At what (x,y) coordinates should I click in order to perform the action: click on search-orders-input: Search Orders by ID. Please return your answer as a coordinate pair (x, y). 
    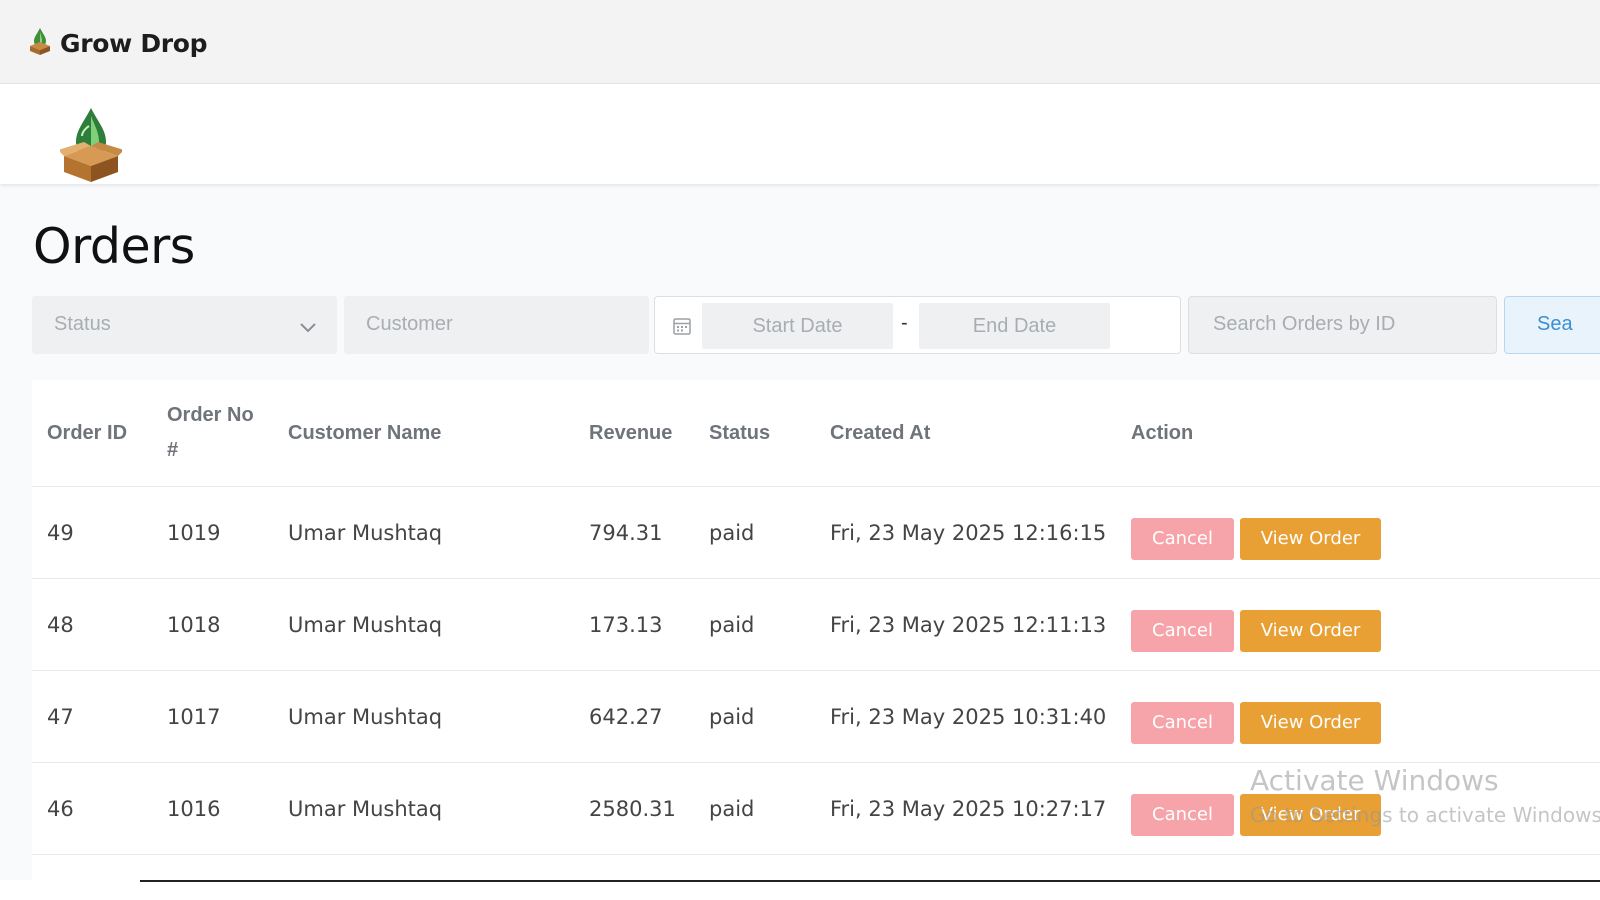
    Looking at the image, I should click on (1342, 325).